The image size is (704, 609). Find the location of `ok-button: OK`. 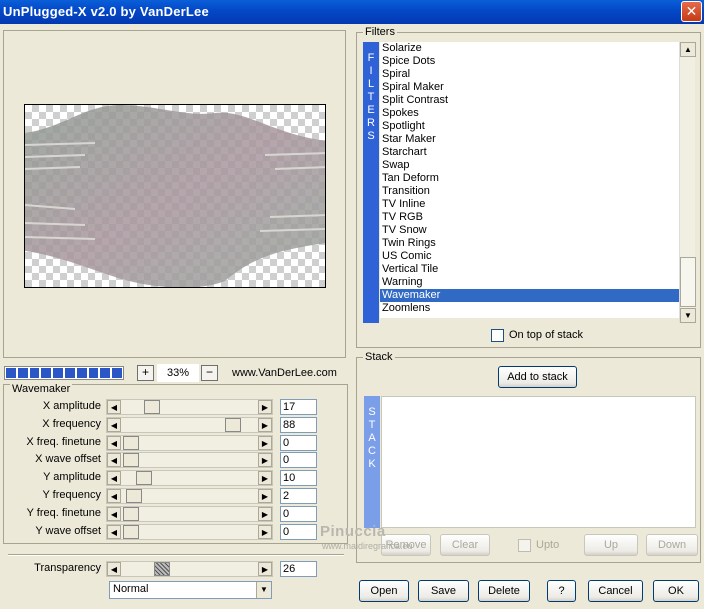

ok-button: OK is located at coordinates (676, 591).